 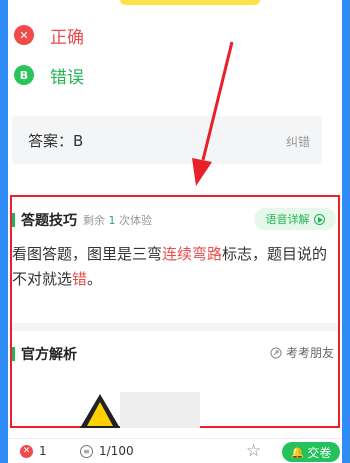 I want to click on bottom-bar: ✕ 1 ≡ 1/100 ☆ 🔔 交卷, so click(x=175, y=450).